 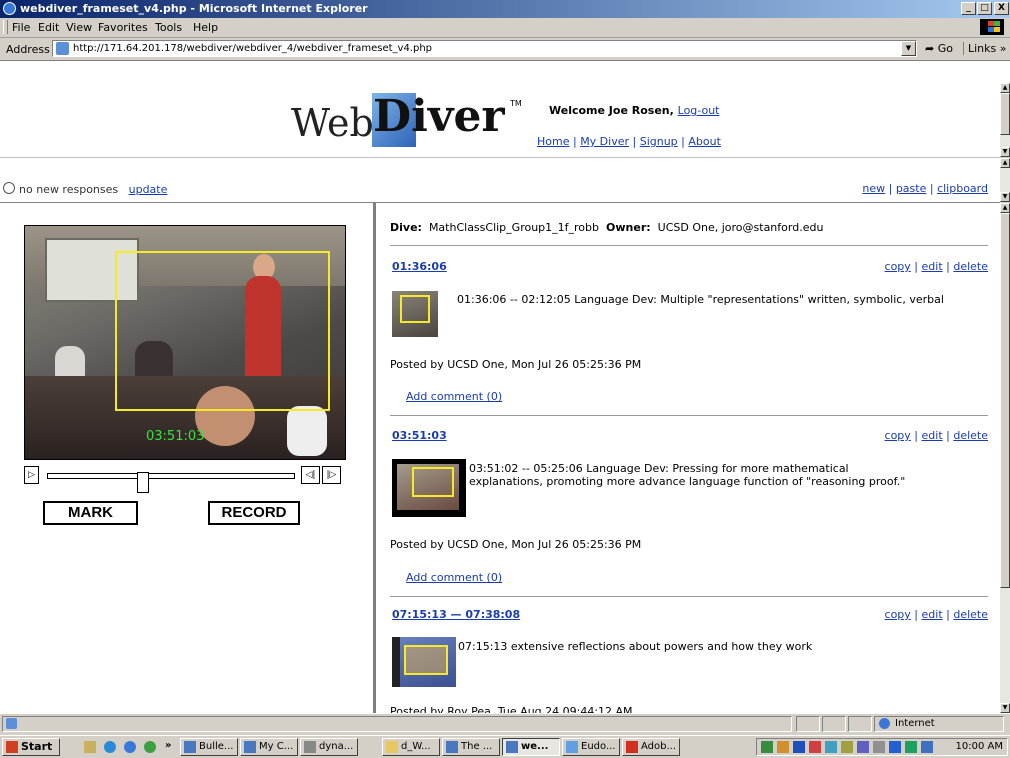 I want to click on quicklaunch-chevron: », so click(x=168, y=745).